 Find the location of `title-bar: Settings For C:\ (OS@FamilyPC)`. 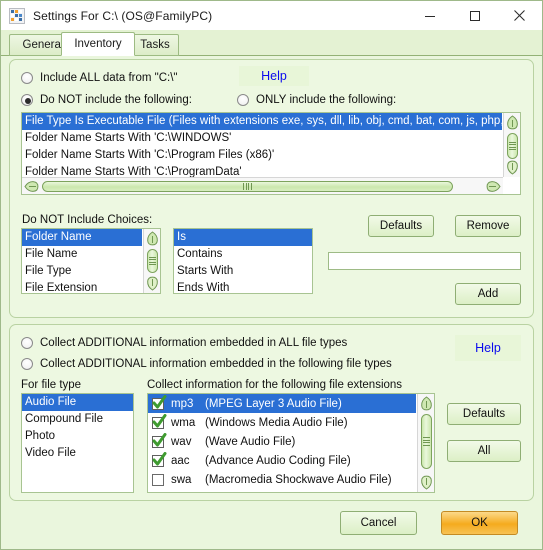

title-bar: Settings For C:\ (OS@FamilyPC) is located at coordinates (271, 16).